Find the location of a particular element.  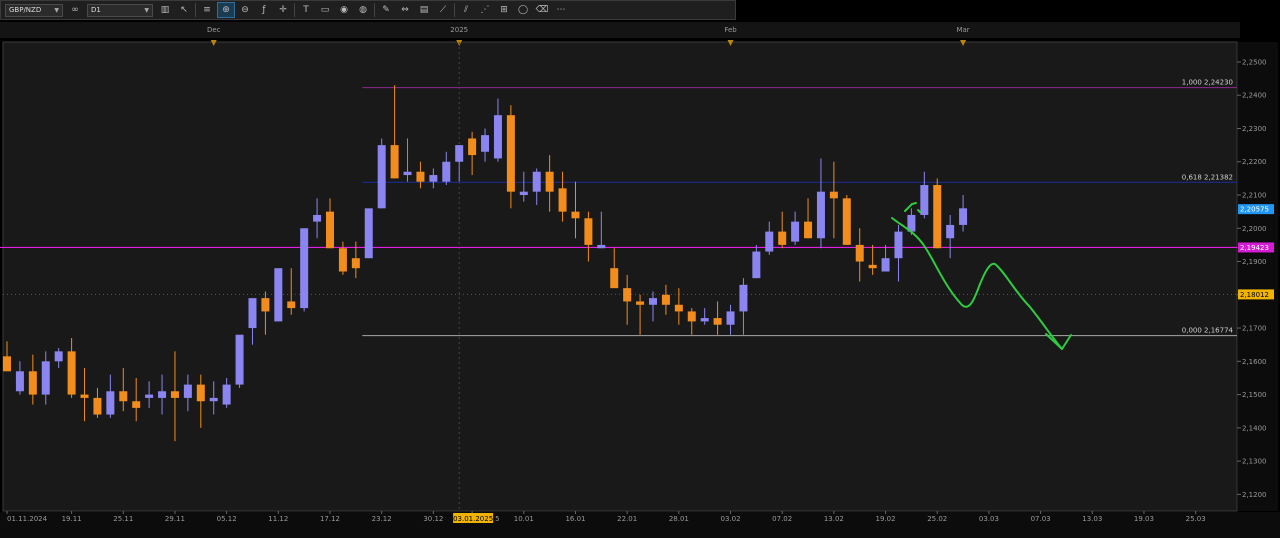

y-tick-label: 2,1300 is located at coordinates (1254, 462).